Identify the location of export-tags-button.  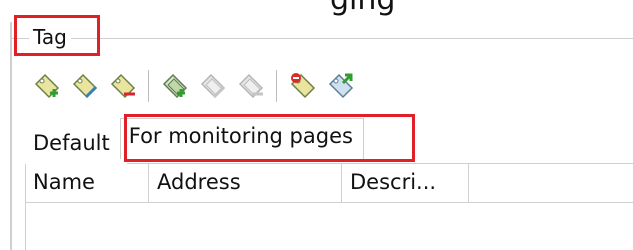
(341, 86).